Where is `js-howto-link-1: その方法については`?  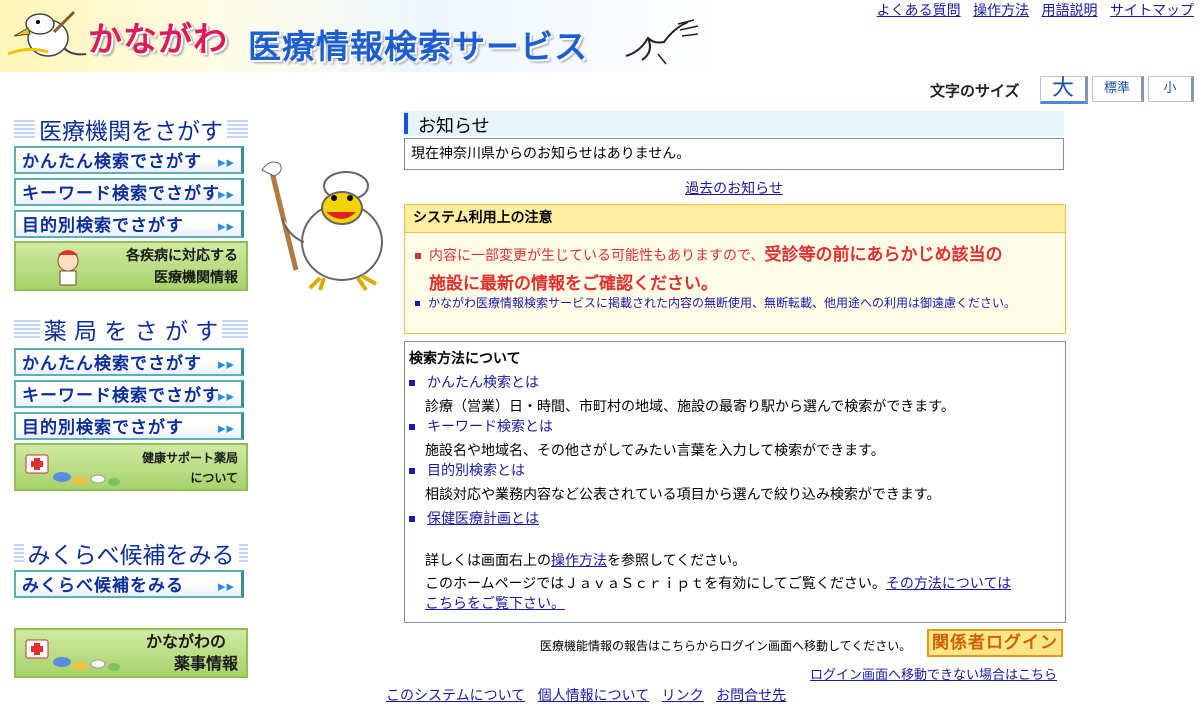 js-howto-link-1: その方法については is located at coordinates (948, 584).